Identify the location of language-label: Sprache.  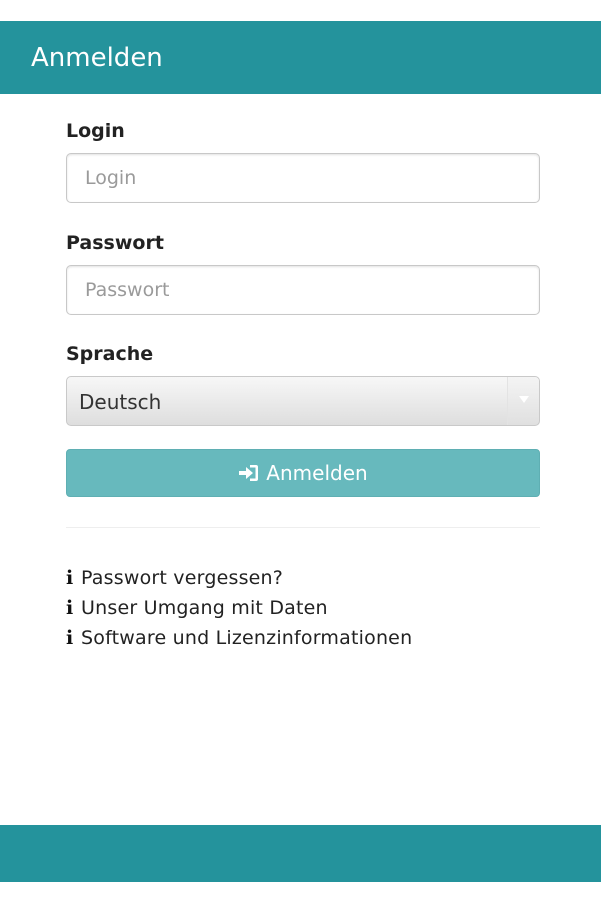
(110, 354).